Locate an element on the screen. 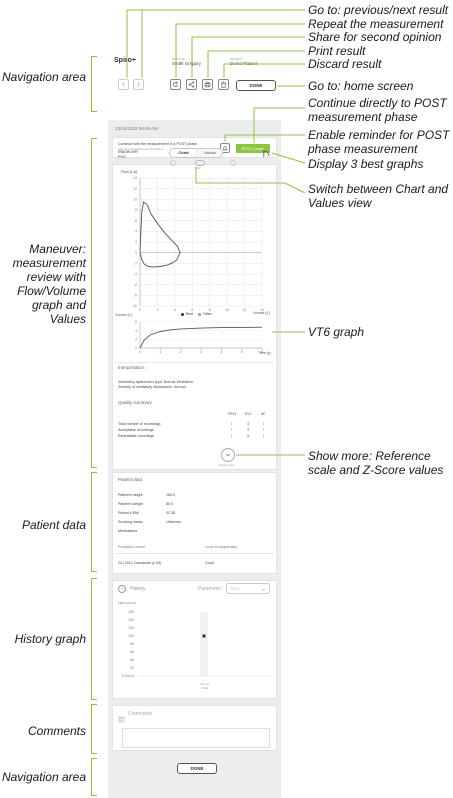 The width and height of the screenshot is (453, 798). callout-repeat: Repeat the measurement is located at coordinates (376, 24).